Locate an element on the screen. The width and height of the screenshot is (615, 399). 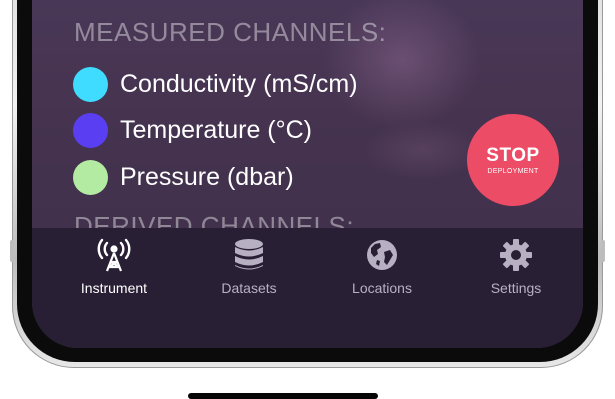
tab-locations: Locations is located at coordinates (382, 268).